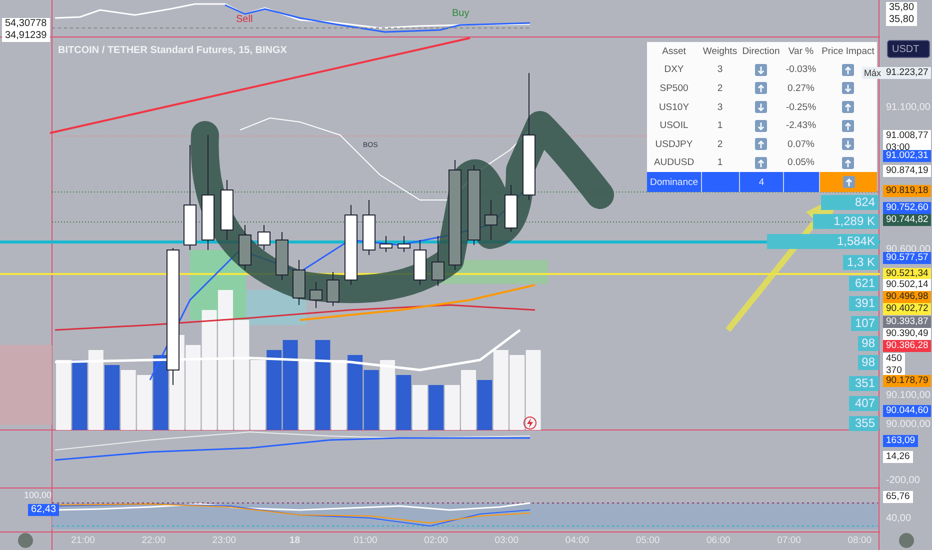  Describe the element at coordinates (674, 70) in the screenshot. I see `table-cell-text: DXY` at that location.